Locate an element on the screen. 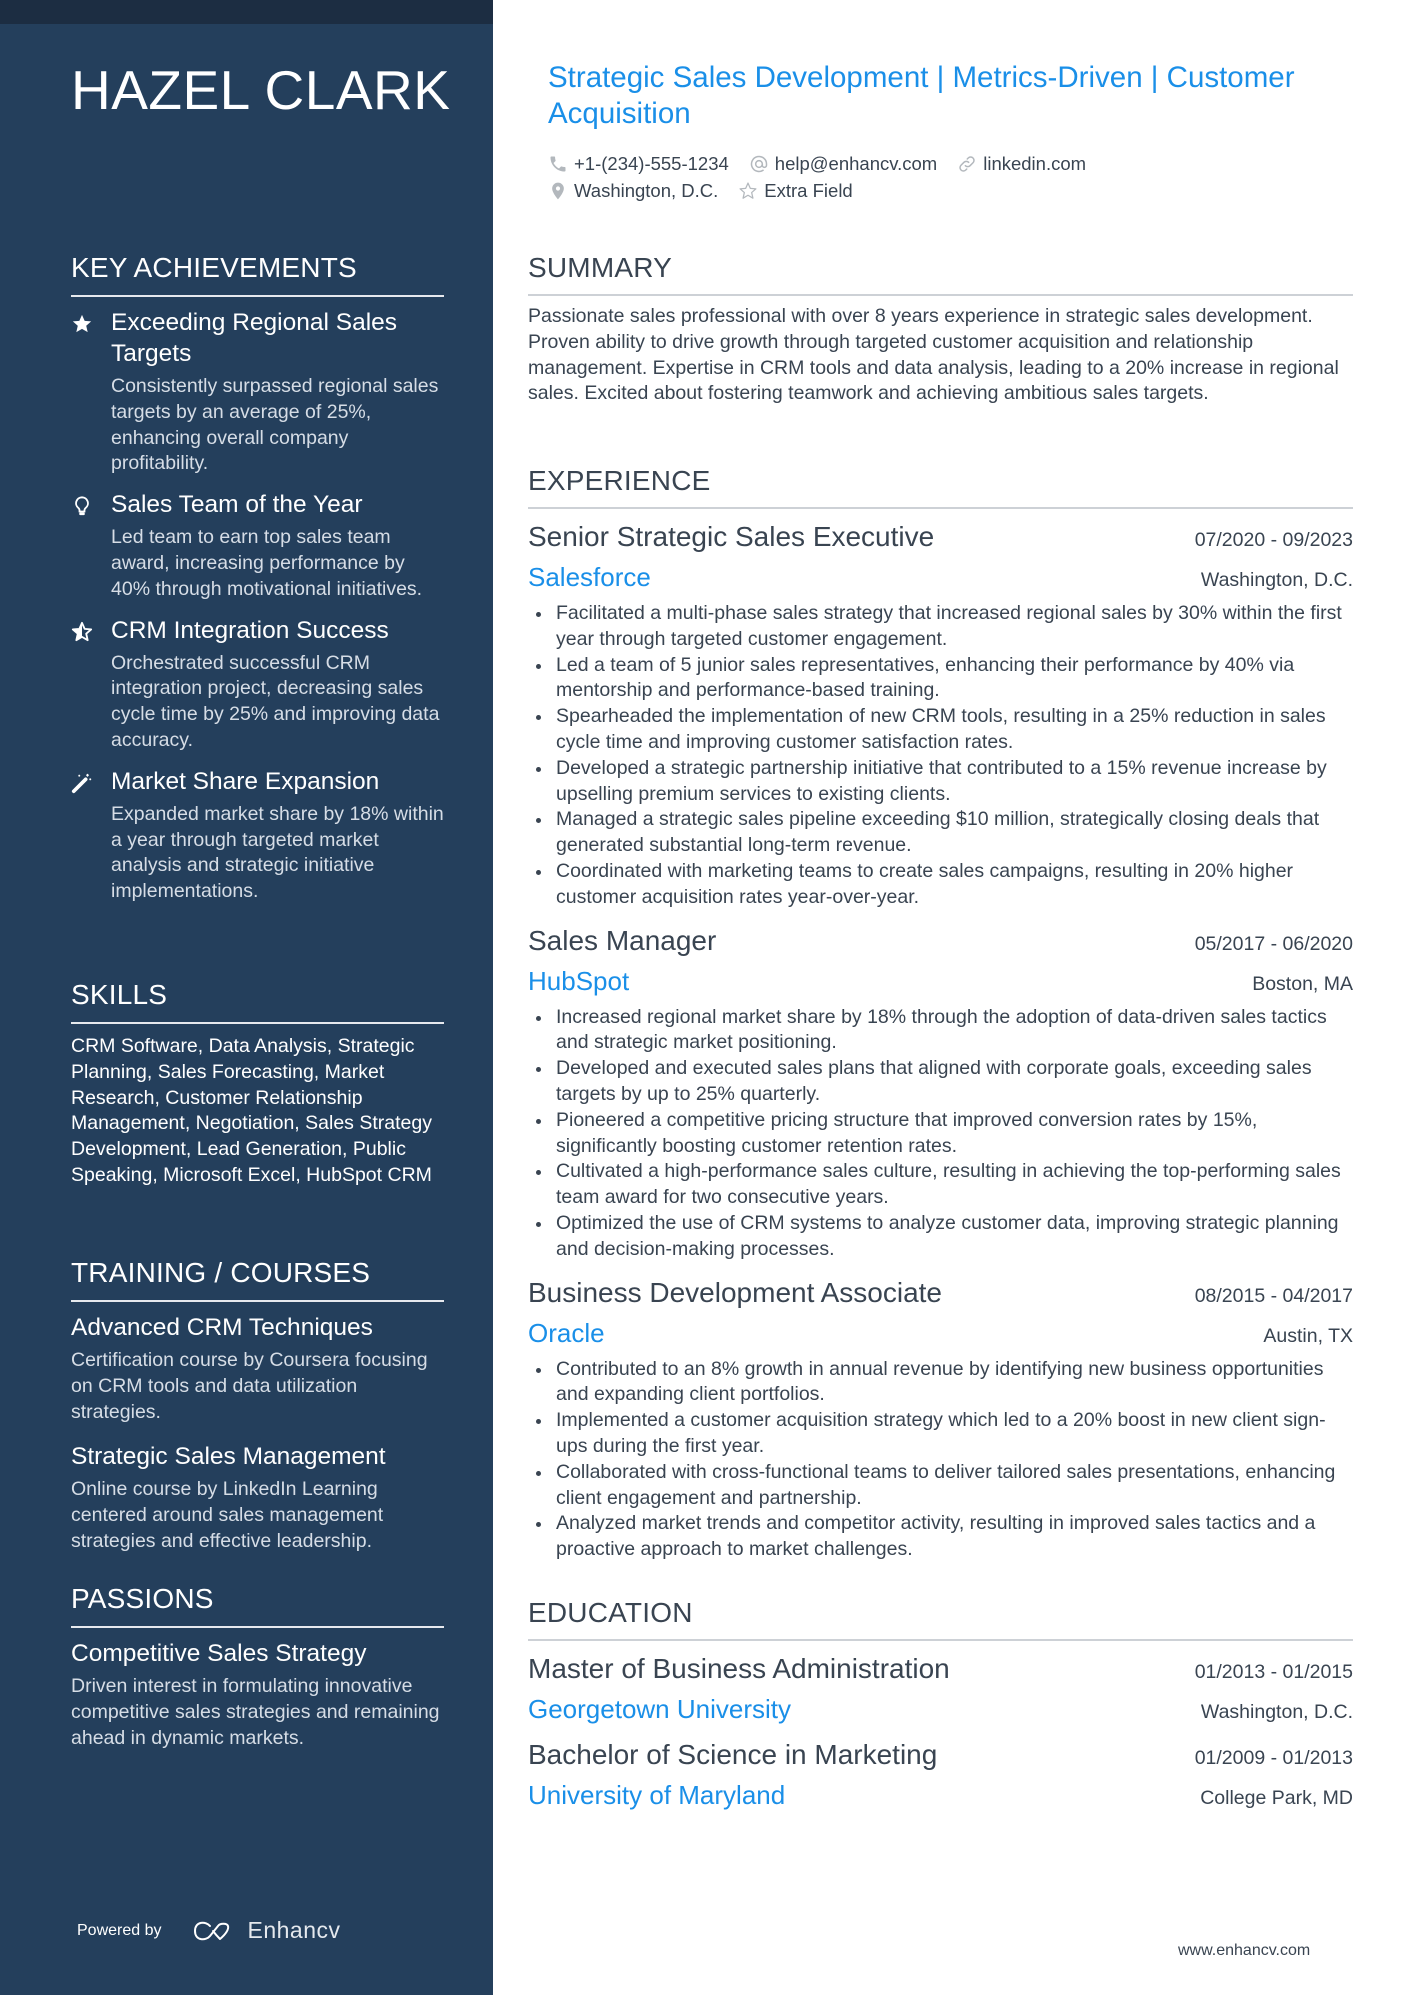 Image resolution: width=1410 pixels, height=1995 pixels. half-star-icon is located at coordinates (91, 684).